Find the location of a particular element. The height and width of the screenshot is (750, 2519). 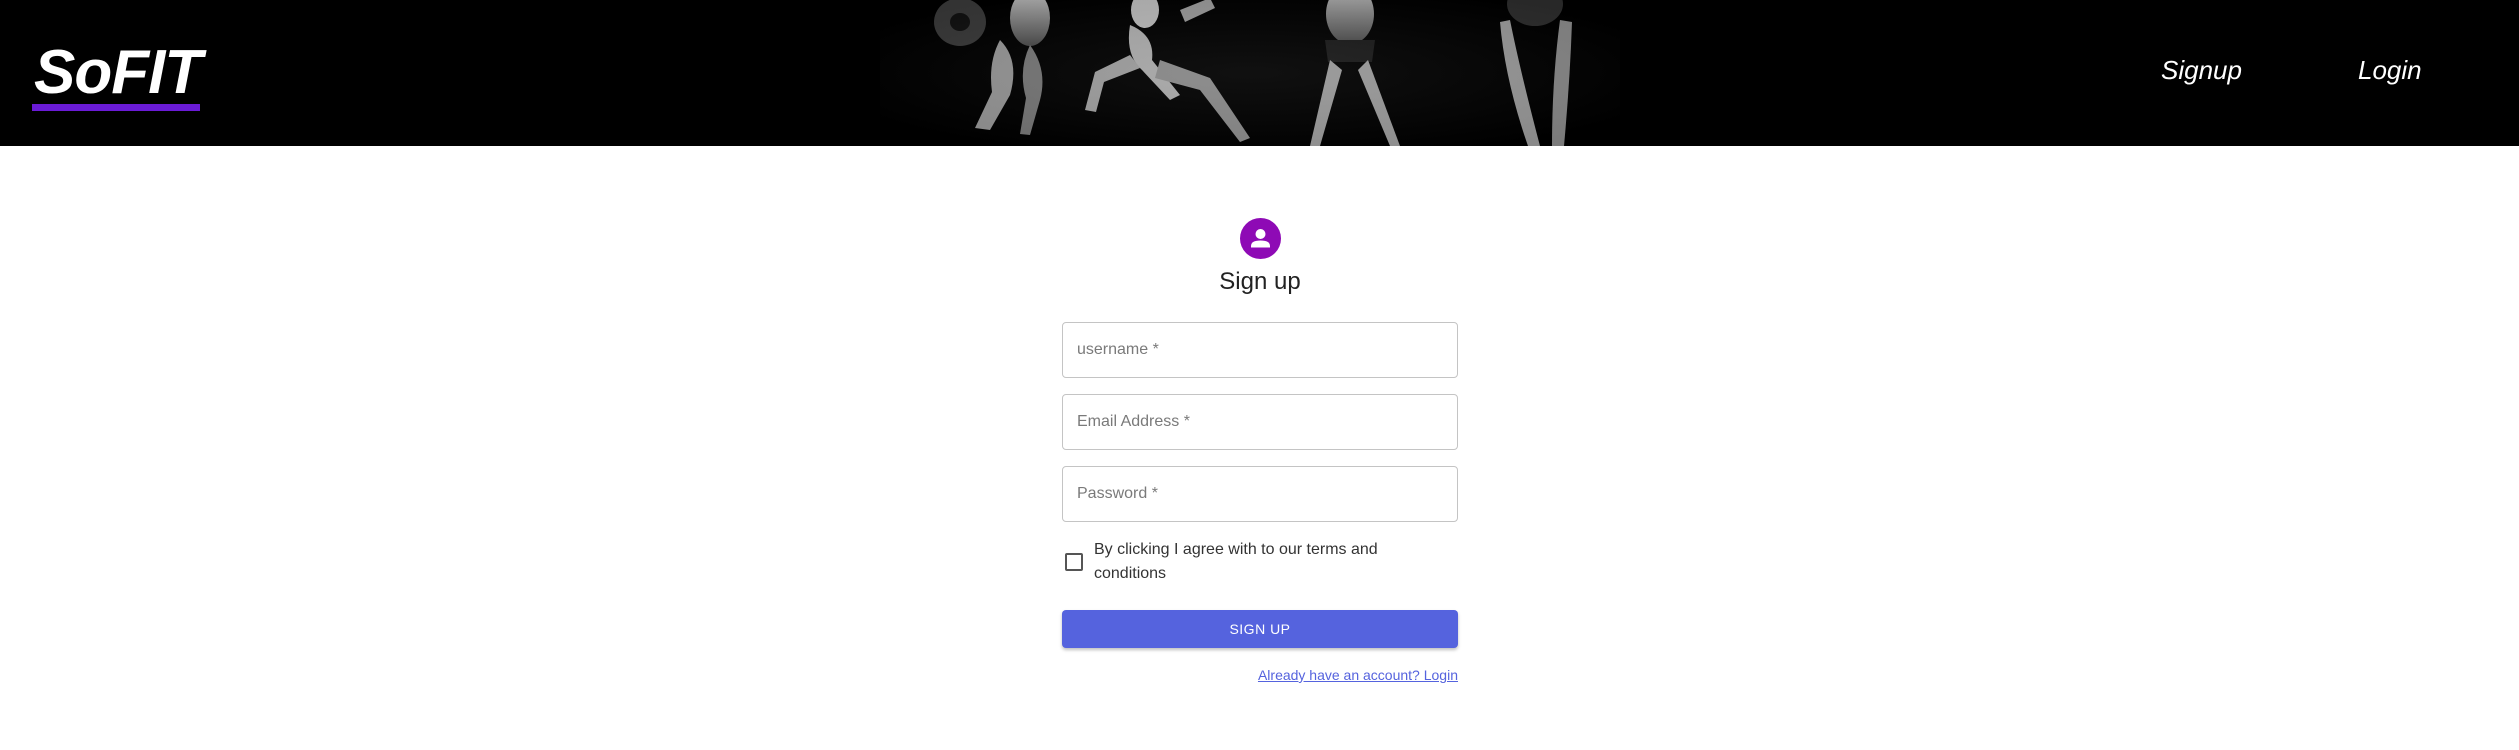

email-input is located at coordinates (1260, 422).